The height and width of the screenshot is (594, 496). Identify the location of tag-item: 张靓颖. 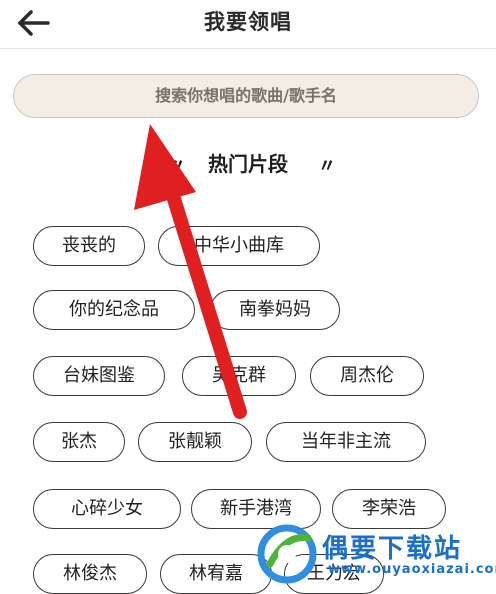
(195, 442).